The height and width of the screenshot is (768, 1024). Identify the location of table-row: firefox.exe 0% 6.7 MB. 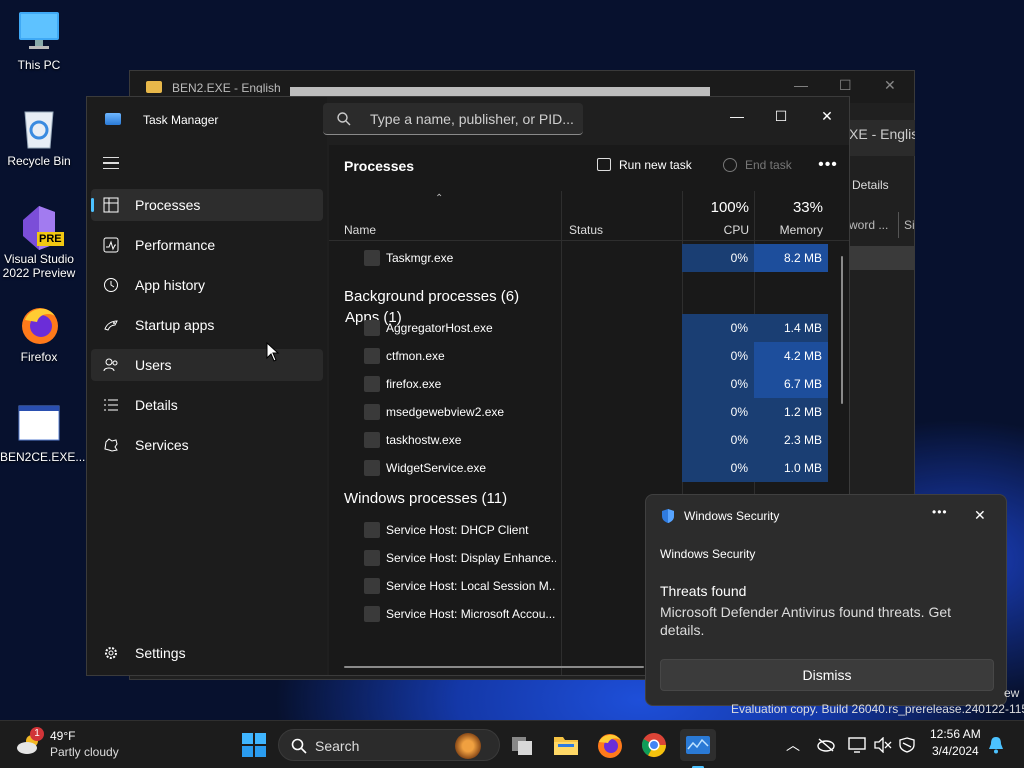
(578, 384).